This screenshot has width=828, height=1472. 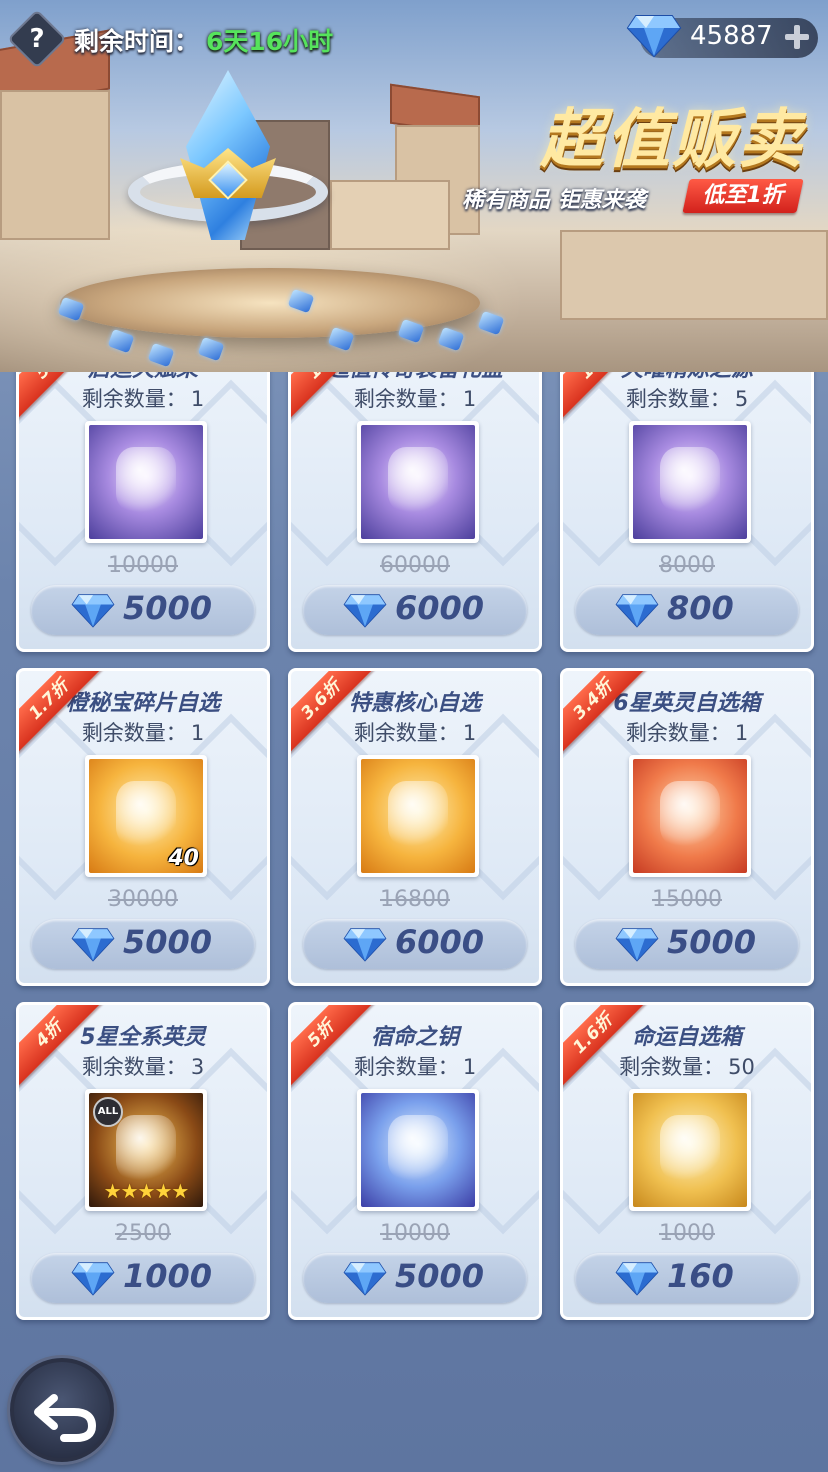 I want to click on plus-icon, so click(x=797, y=37).